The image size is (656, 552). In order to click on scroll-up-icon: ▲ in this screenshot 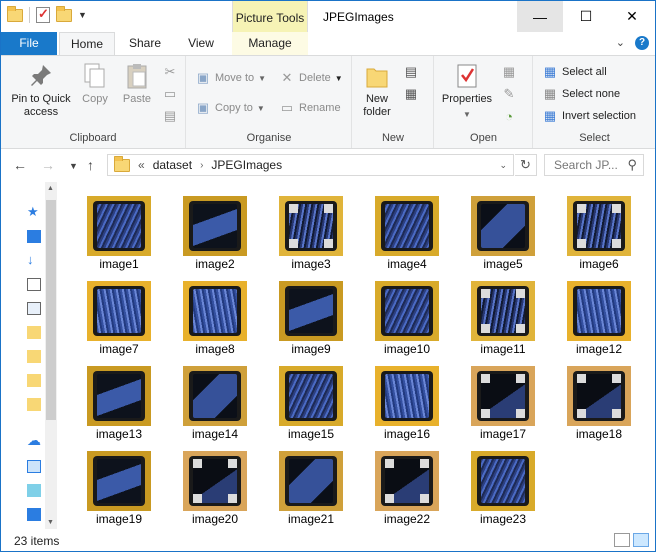, I will do `click(50, 188)`.